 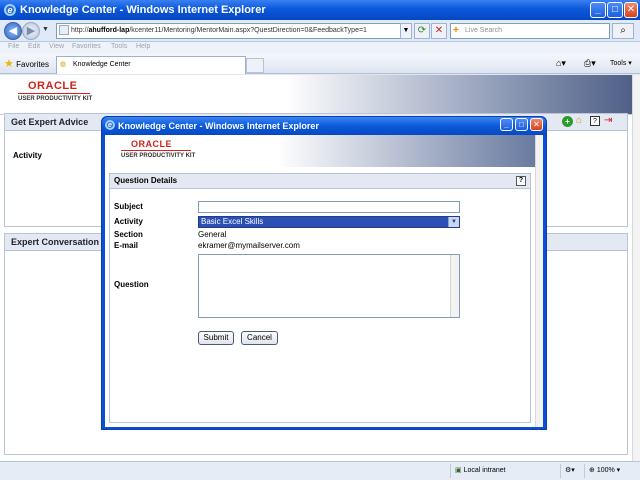 I want to click on popup-close-button: ✕, so click(x=536, y=124).